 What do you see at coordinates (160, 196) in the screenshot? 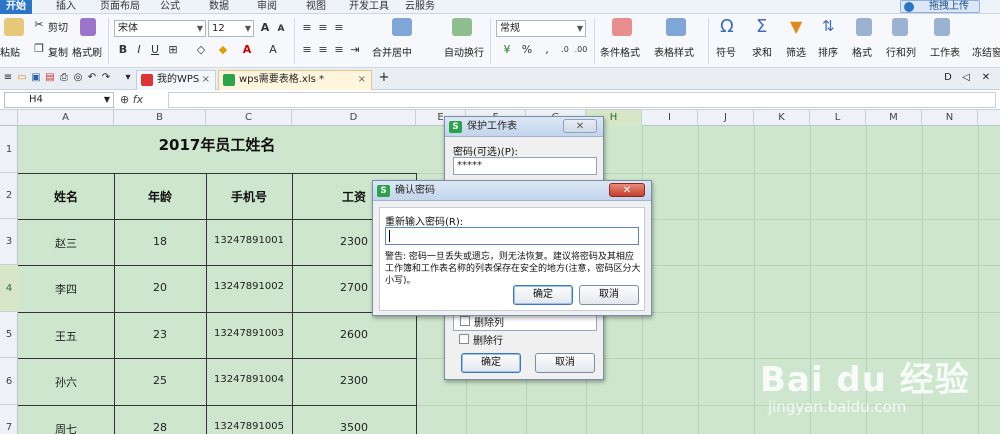
I see `header-age: 年龄` at bounding box center [160, 196].